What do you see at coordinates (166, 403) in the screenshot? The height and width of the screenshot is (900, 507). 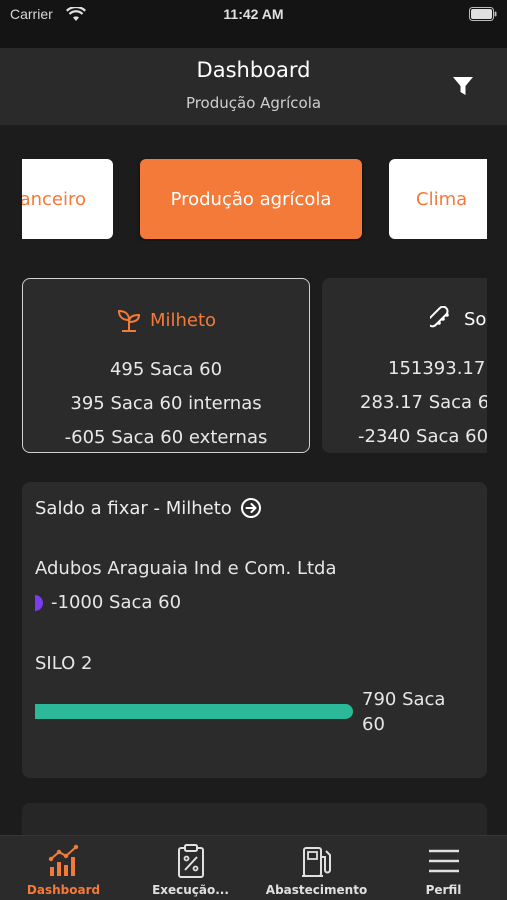 I see `crop-internal: 395 Saca 60 internas` at bounding box center [166, 403].